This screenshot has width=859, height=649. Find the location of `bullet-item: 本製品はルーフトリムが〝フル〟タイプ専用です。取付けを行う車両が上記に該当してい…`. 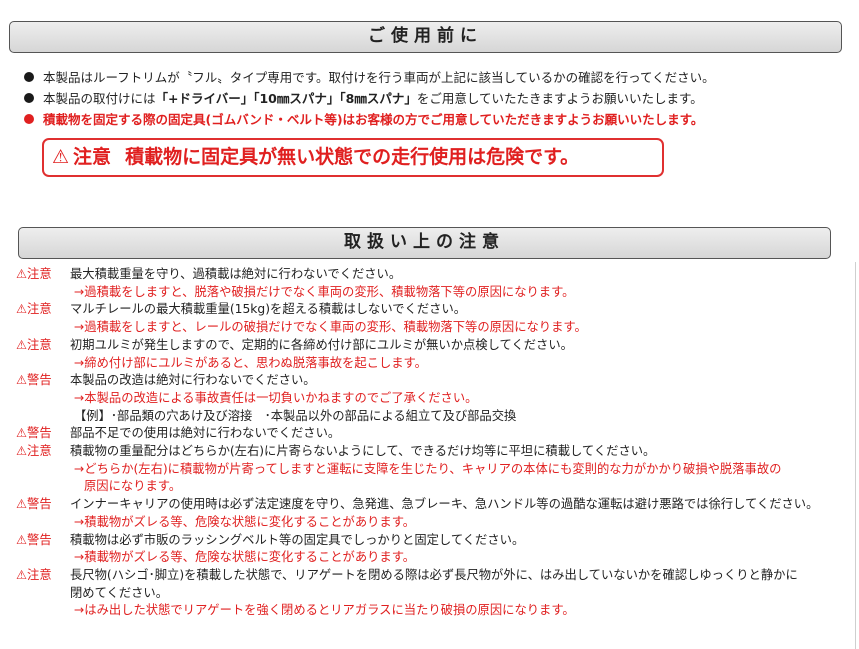

bullet-item: 本製品はルーフトリムが〝フル〟タイプ専用です。取付けを行う車両が上記に該当してい… is located at coordinates (434, 76).